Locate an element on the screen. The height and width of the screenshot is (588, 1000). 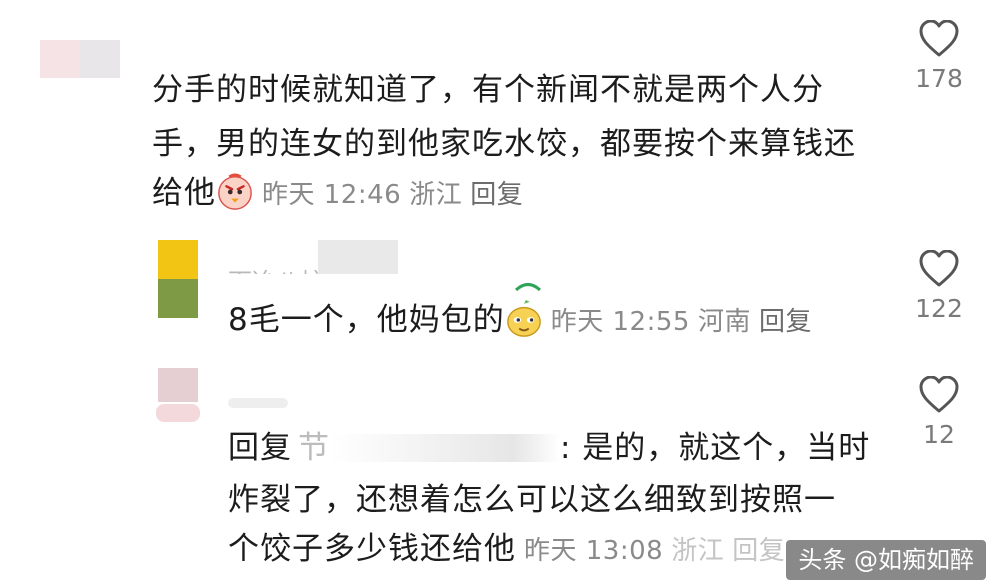
comment-text-line-with-meta: 个饺子多少钱还给他 昨天 13:08 浙江 回复 is located at coordinates (506, 550).